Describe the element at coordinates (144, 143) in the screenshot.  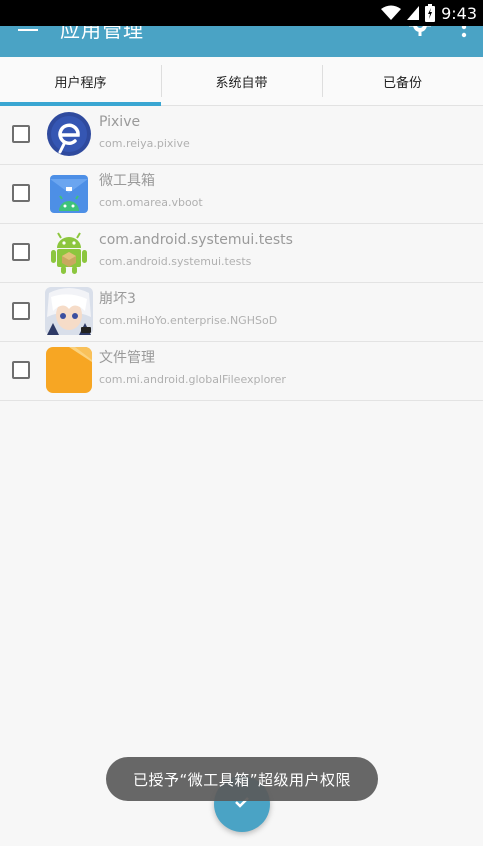
I see `app-package: com.reiya.pixive` at that location.